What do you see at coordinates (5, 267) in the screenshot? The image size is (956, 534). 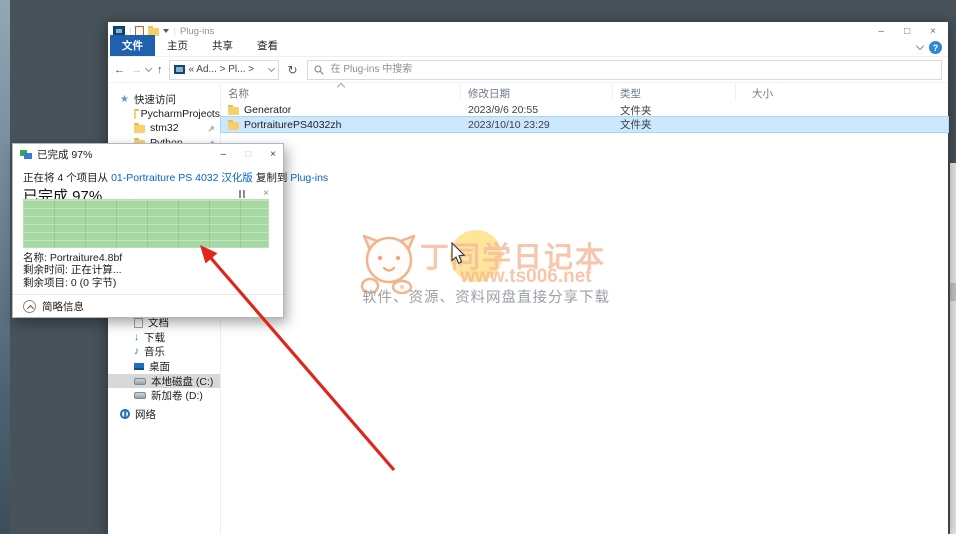 I see `left-window-edge` at bounding box center [5, 267].